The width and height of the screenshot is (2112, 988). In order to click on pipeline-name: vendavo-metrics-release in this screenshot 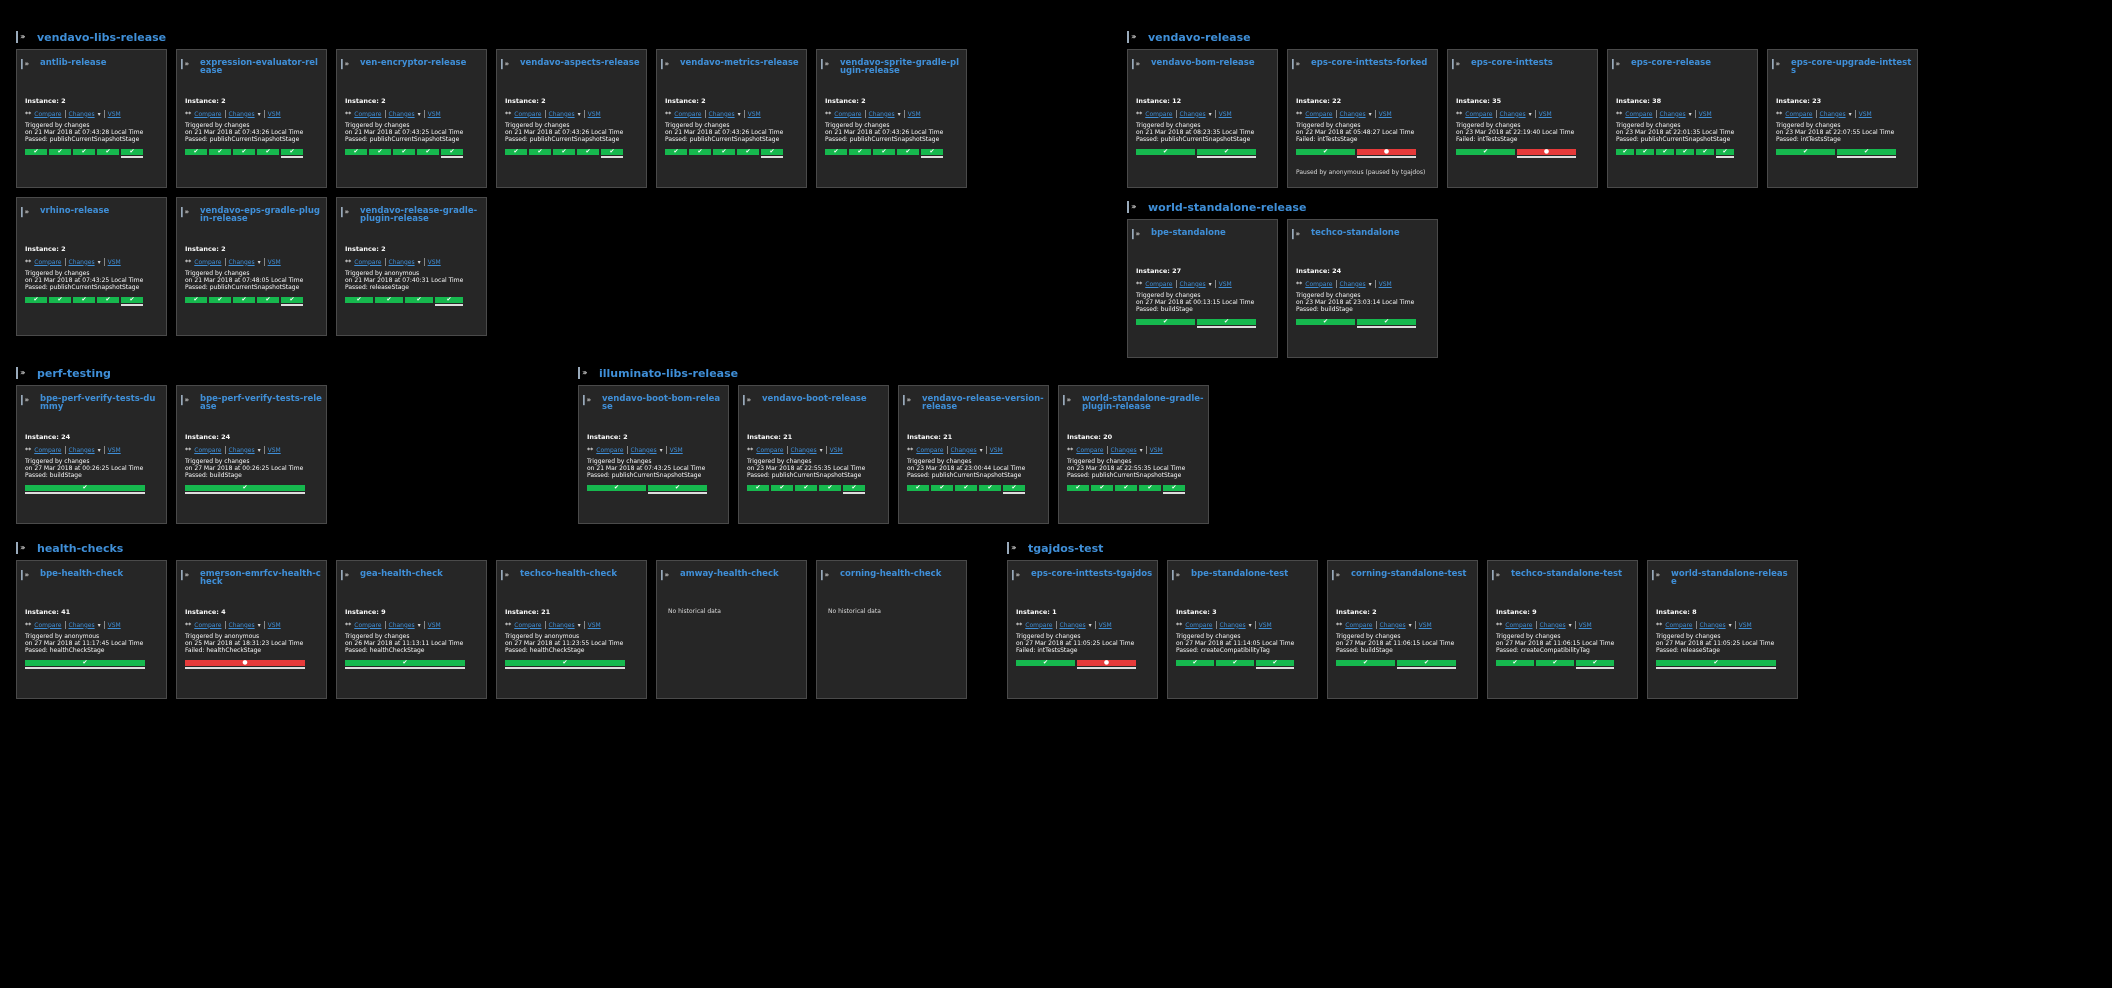, I will do `click(739, 63)`.